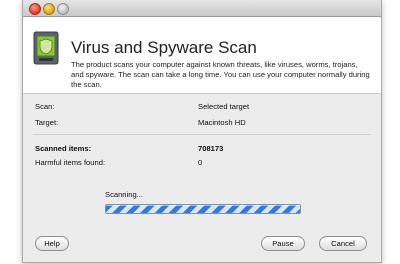 This screenshot has width=400, height=264. What do you see at coordinates (45, 106) in the screenshot?
I see `scan-label: Scan:` at bounding box center [45, 106].